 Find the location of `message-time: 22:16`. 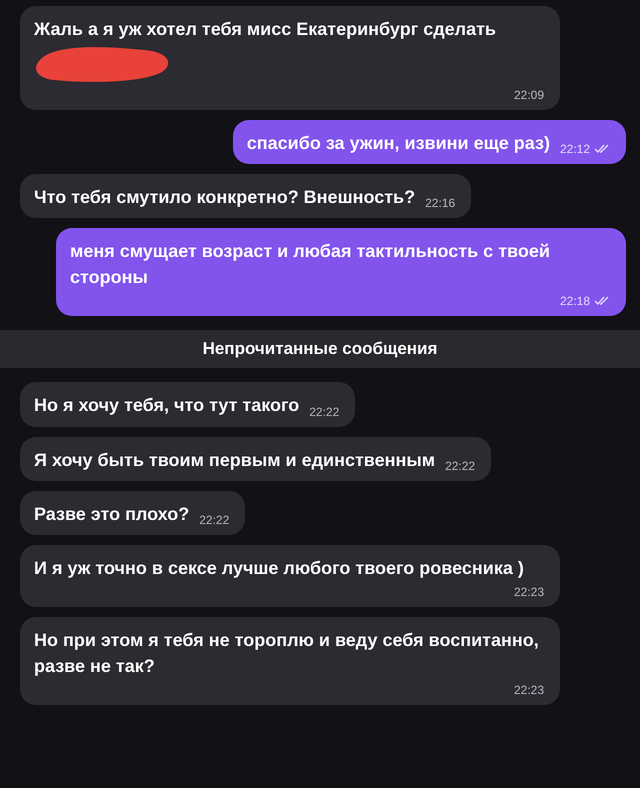

message-time: 22:16 is located at coordinates (440, 203).